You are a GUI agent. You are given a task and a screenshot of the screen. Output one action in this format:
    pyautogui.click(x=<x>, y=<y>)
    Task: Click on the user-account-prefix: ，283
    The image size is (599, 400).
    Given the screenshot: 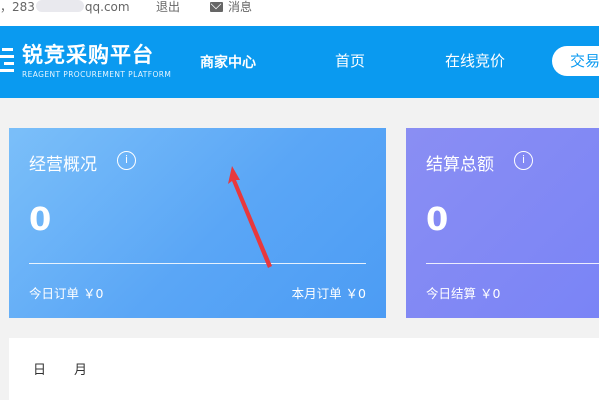 What is the action you would take?
    pyautogui.click(x=17, y=7)
    